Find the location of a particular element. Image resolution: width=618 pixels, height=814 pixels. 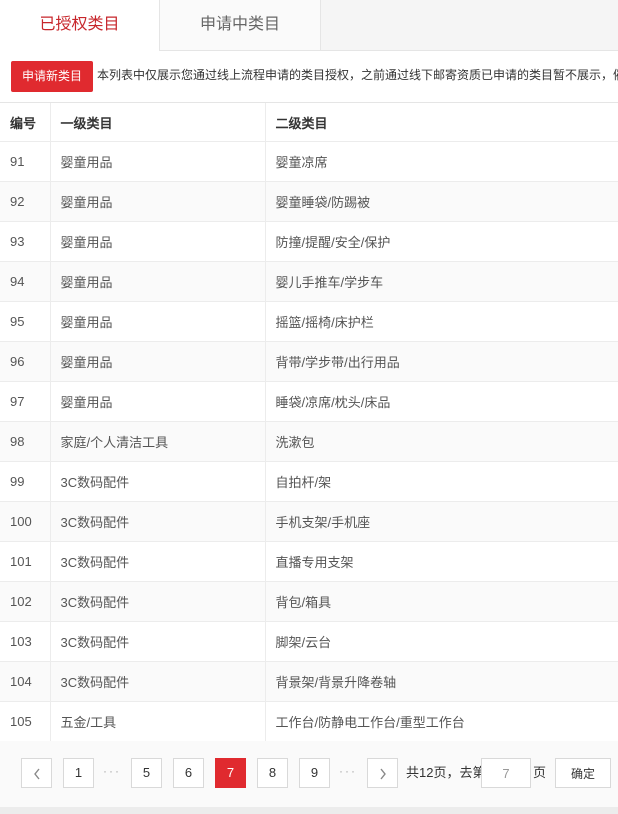

tab-authorized-categories: 已授权类目 is located at coordinates (80, 25).